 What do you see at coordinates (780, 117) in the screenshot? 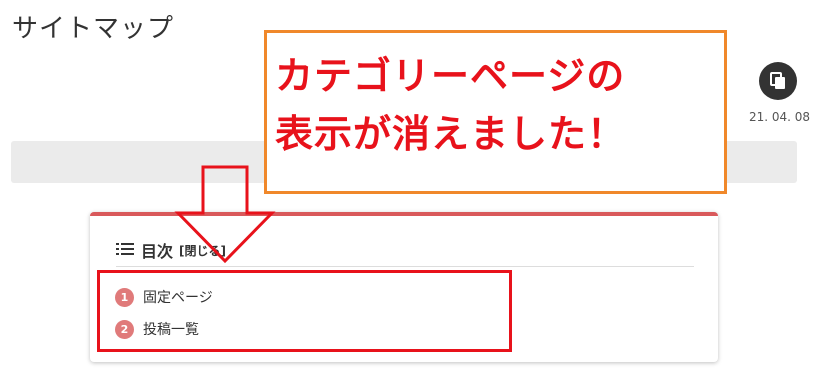
I see `post-date: 21. 04. 08` at bounding box center [780, 117].